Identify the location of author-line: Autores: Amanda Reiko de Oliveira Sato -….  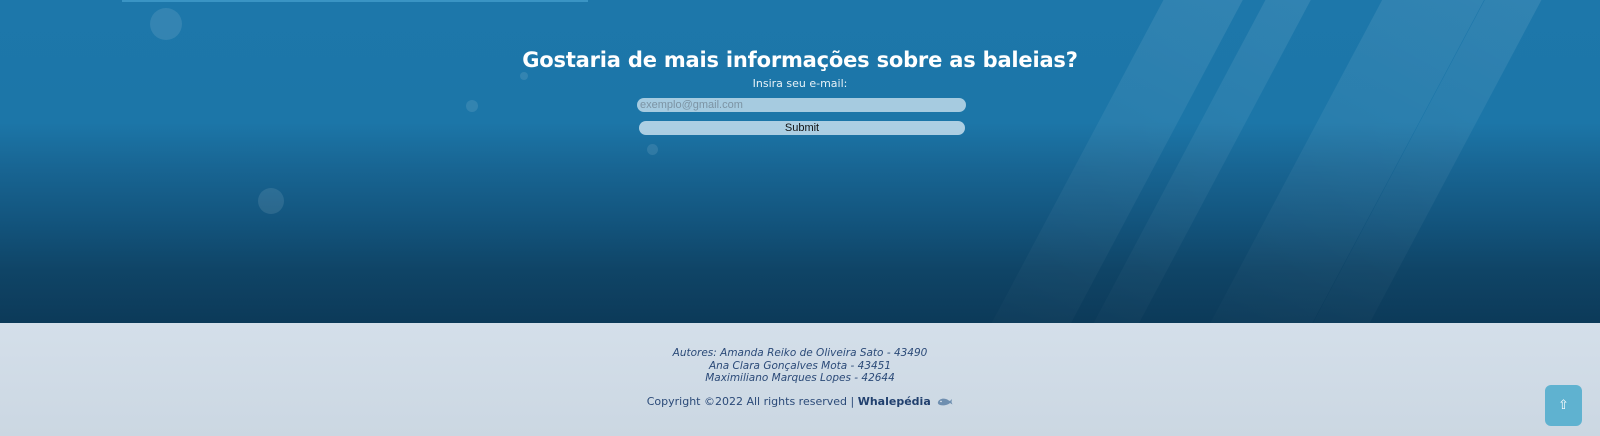
(800, 353).